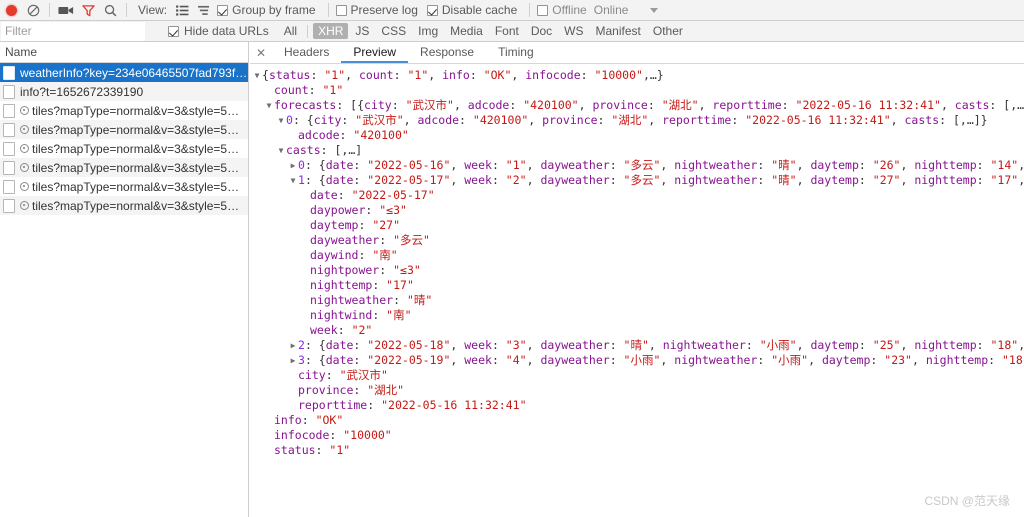  Describe the element at coordinates (507, 31) in the screenshot. I see `type-filter-font: Font` at that location.